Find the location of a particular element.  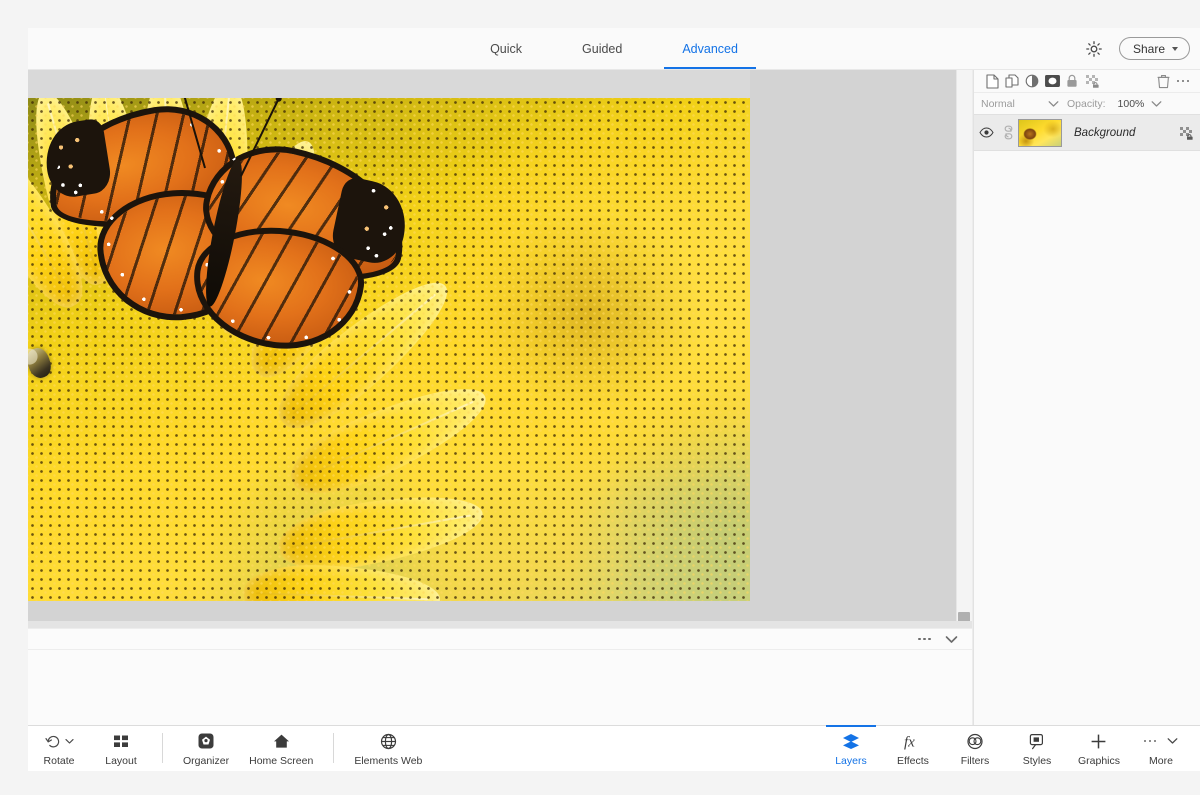

layer-name: Background is located at coordinates (1122, 133).